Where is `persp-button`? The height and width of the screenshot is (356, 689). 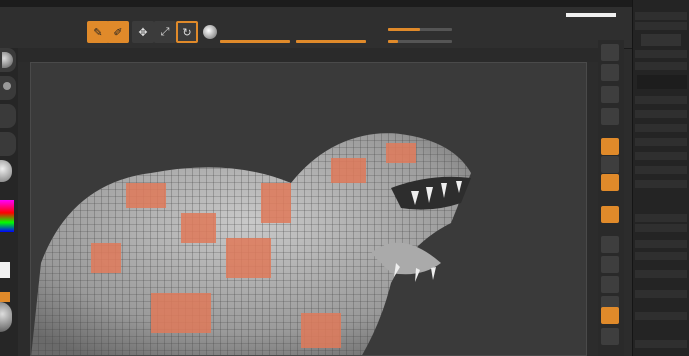 persp-button is located at coordinates (610, 146).